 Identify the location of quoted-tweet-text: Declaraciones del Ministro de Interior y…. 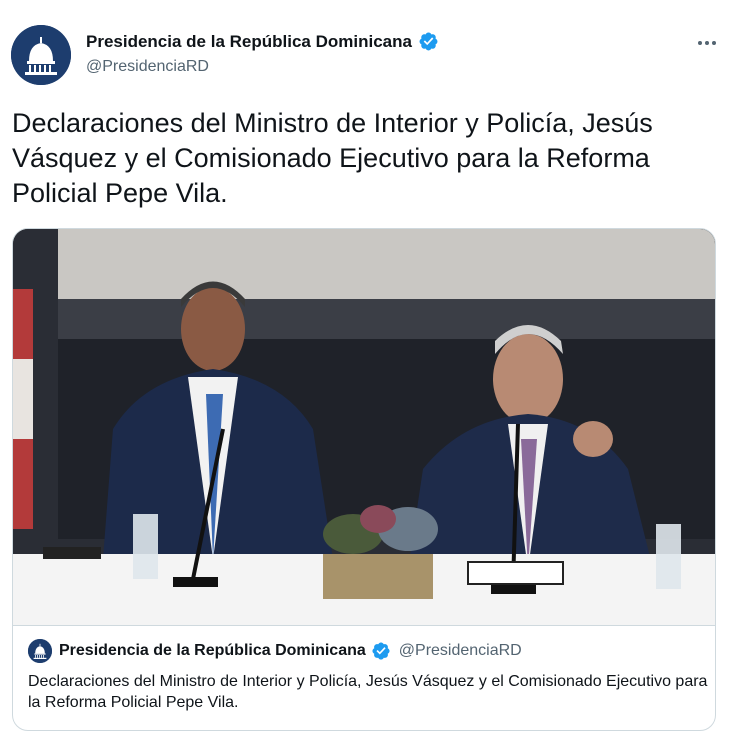
(368, 692).